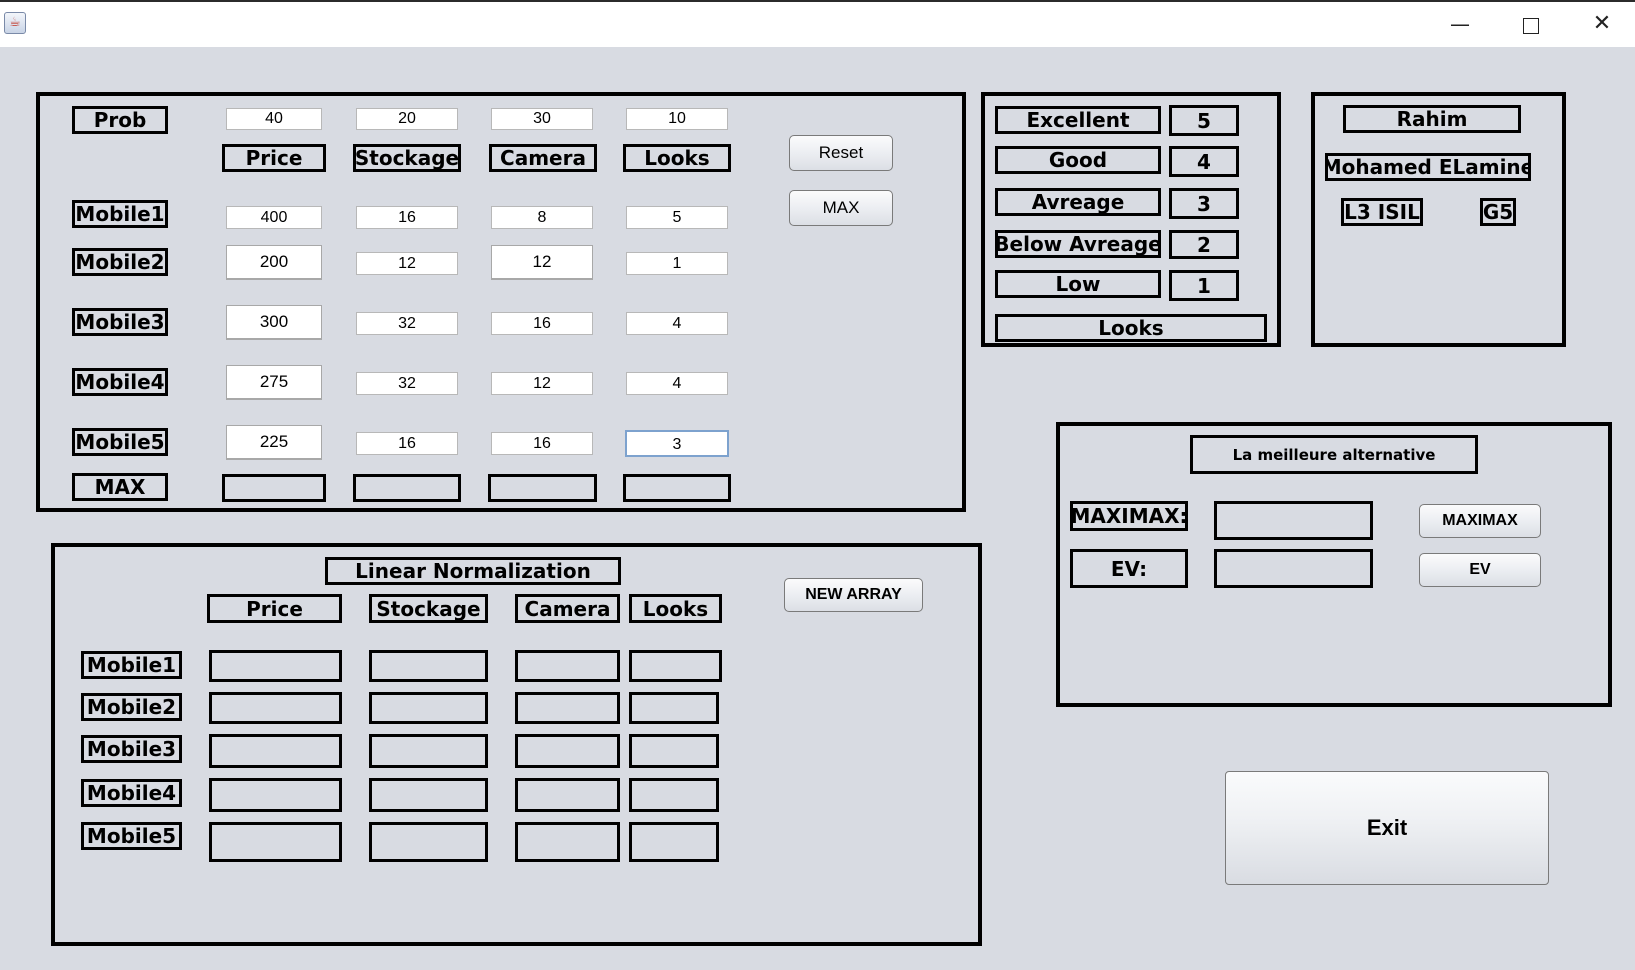 The height and width of the screenshot is (970, 1635). What do you see at coordinates (1293, 520) in the screenshot?
I see `maximax-result` at bounding box center [1293, 520].